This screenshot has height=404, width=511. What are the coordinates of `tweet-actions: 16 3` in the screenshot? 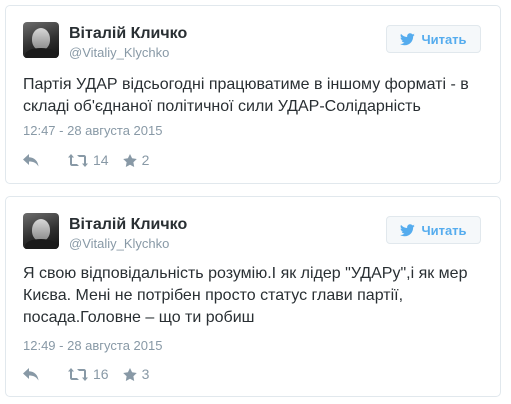 It's located at (86, 374).